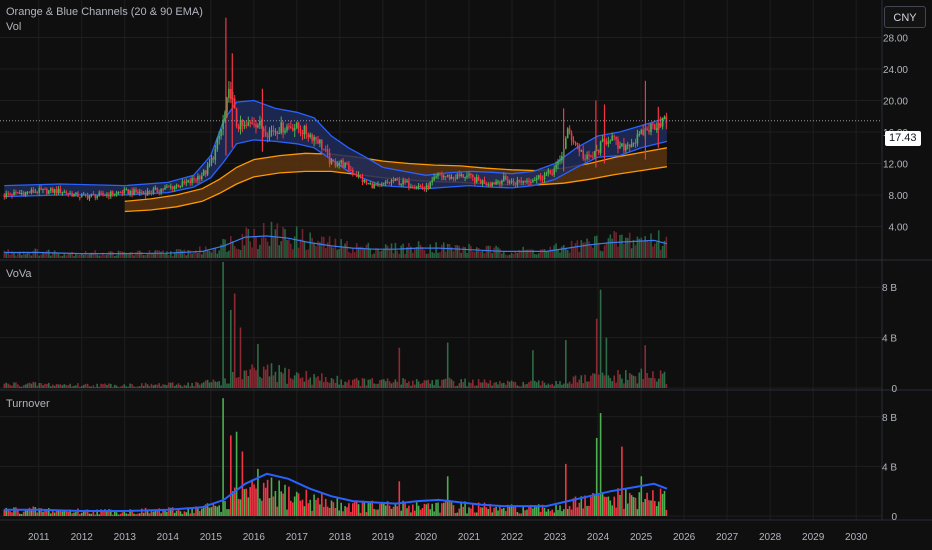 This screenshot has width=932, height=550. What do you see at coordinates (889, 418) in the screenshot?
I see `turnover-tick-label: 8 B` at bounding box center [889, 418].